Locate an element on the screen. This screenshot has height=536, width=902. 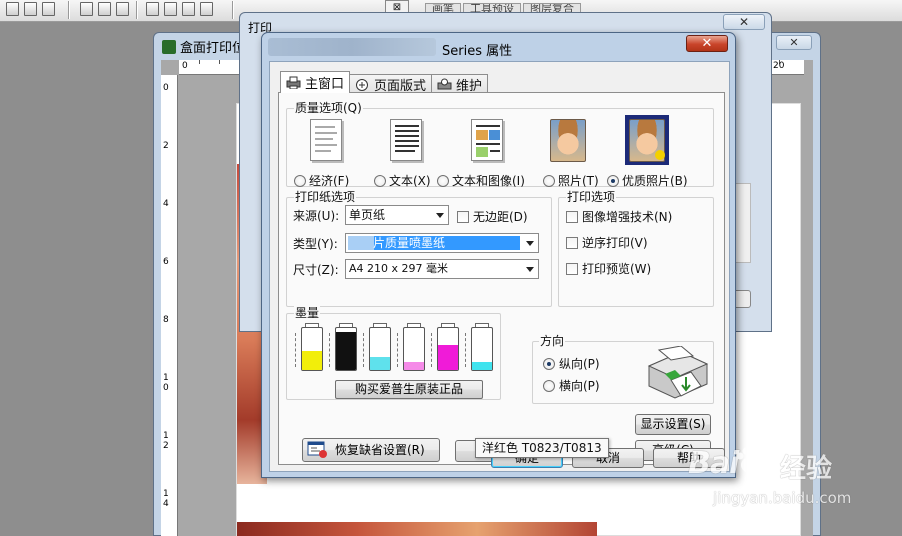
distribute-right-icon is located at coordinates (188, 9).